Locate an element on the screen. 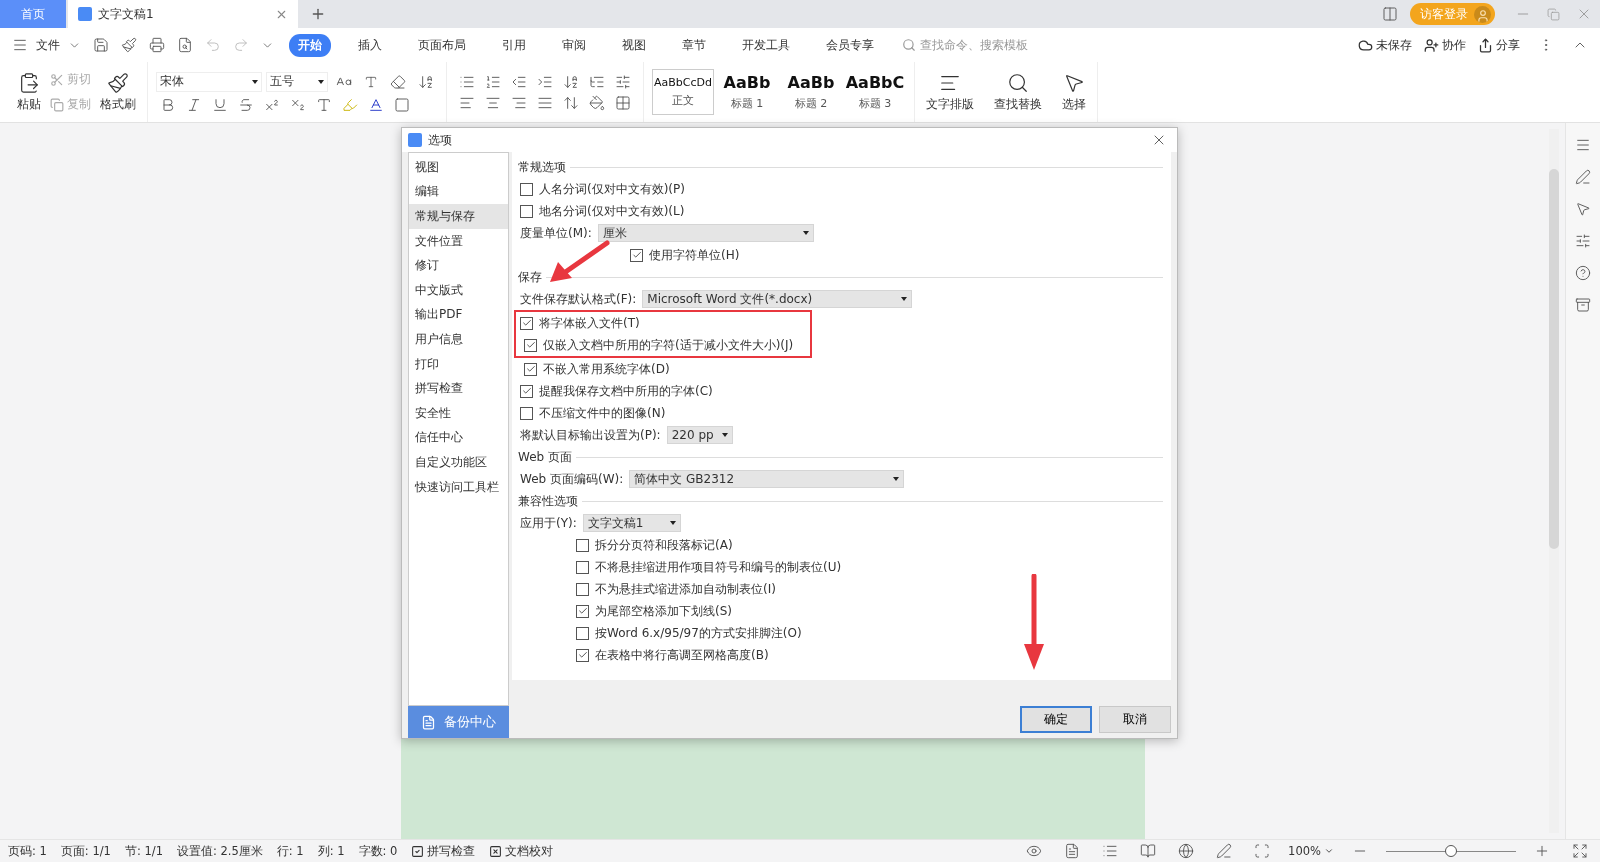  checkbox-label: 使用字符单位(H) is located at coordinates (694, 255).